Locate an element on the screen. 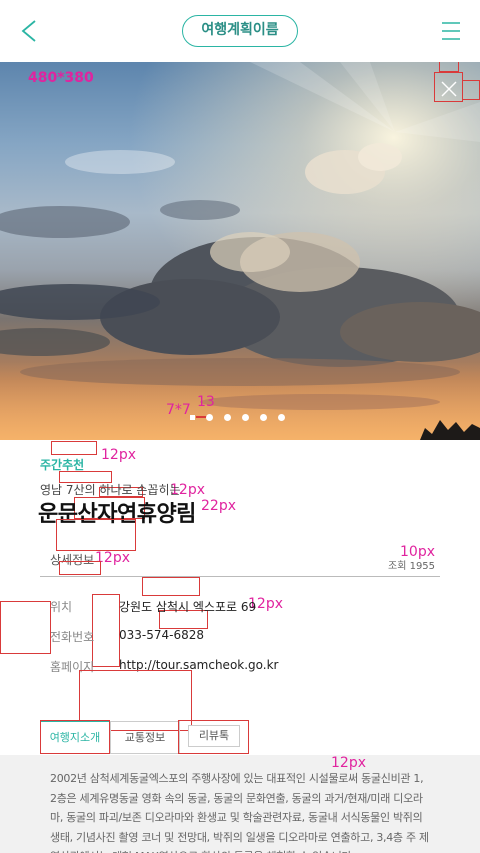 The width and height of the screenshot is (480, 853). hero-size-note: 480*380 is located at coordinates (61, 78).